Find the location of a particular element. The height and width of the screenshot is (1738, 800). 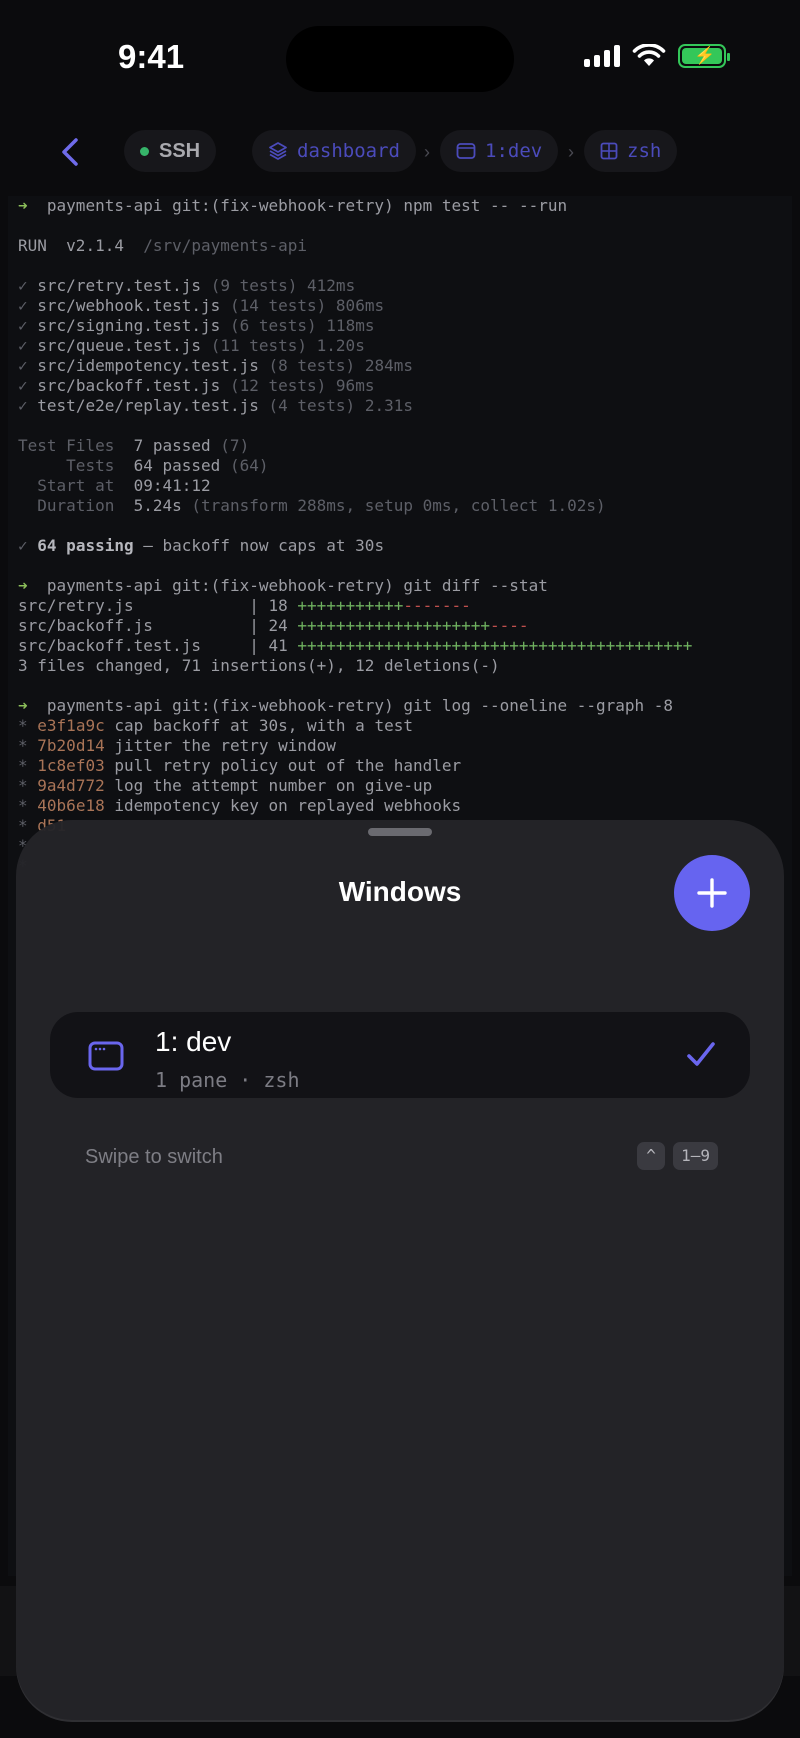

status-bar: 9:41 ⚡ is located at coordinates (400, 55).